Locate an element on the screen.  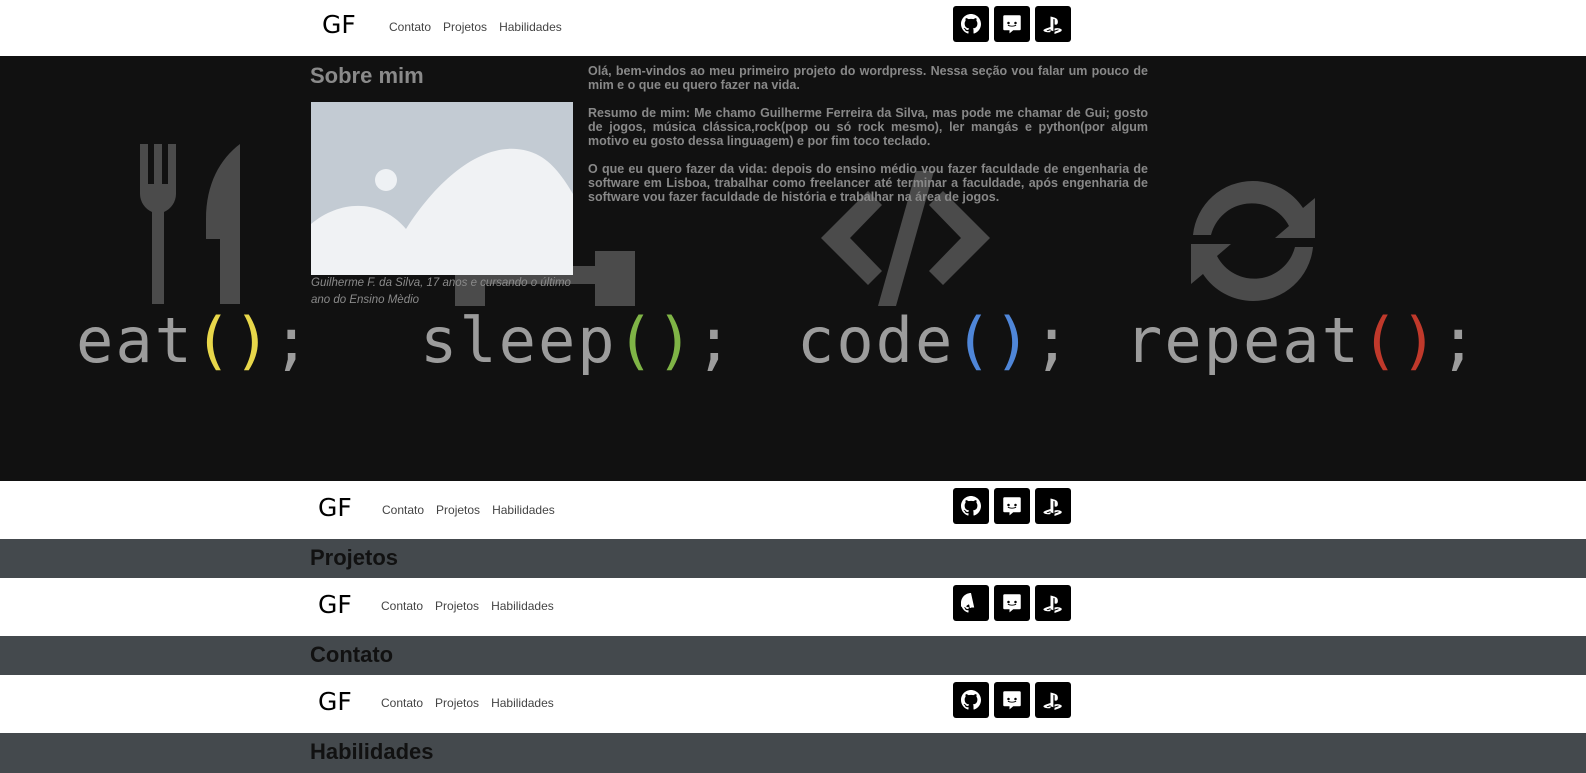
hero-word: eat is located at coordinates (135, 340).